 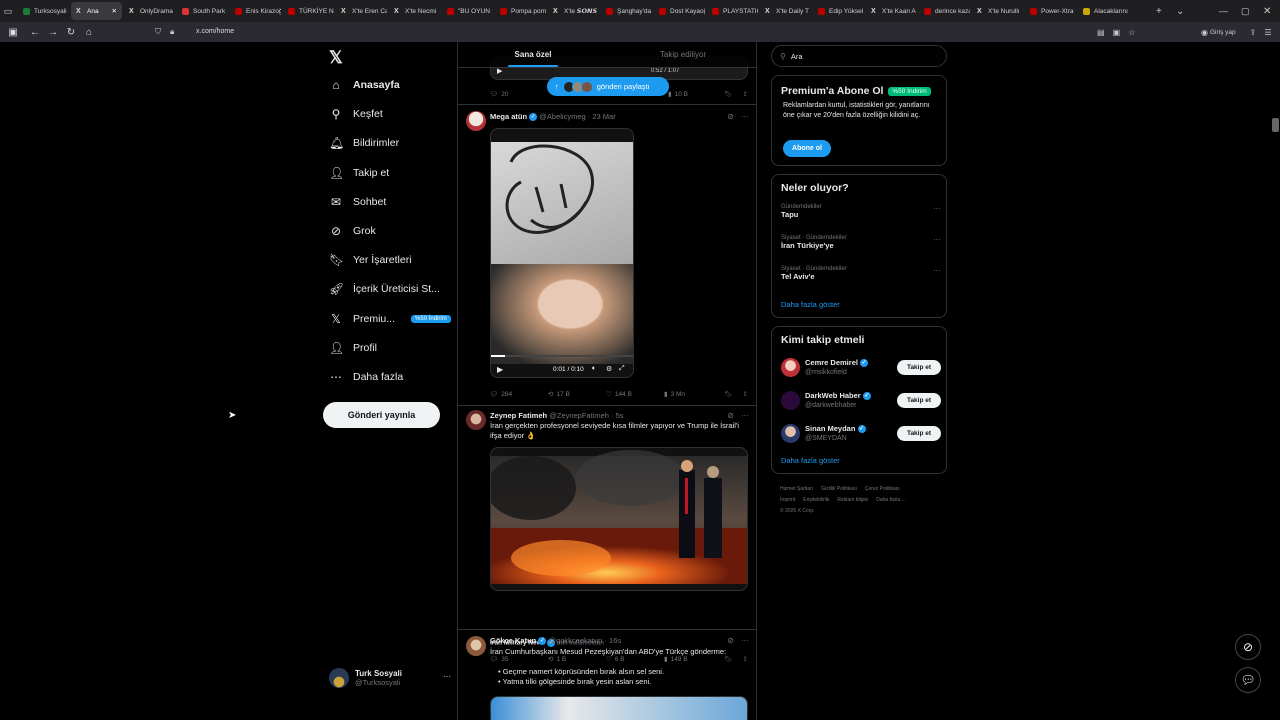 What do you see at coordinates (414, 11) in the screenshot?
I see `browser-tab: X X'te Necmi` at bounding box center [414, 11].